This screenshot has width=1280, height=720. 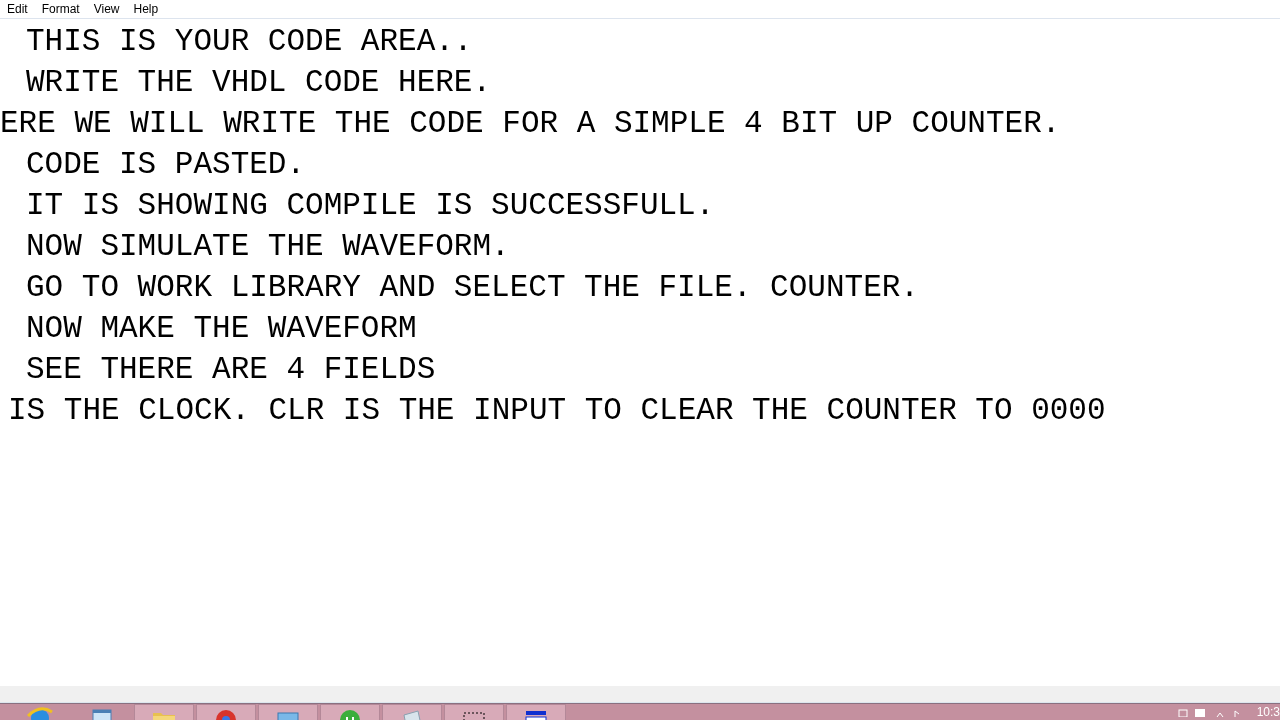 What do you see at coordinates (60, 9) in the screenshot?
I see `menu-item: Format` at bounding box center [60, 9].